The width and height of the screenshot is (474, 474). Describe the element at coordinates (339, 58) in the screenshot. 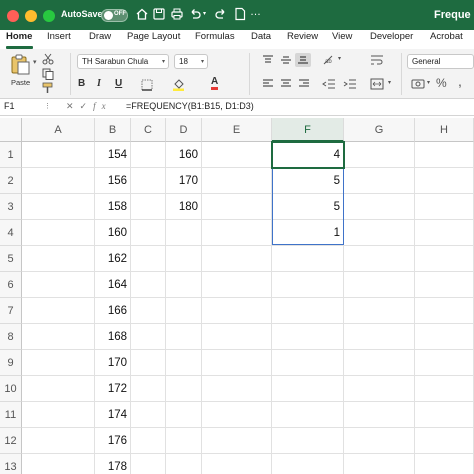

I see `orientation-dropdown-icon: ▾` at that location.